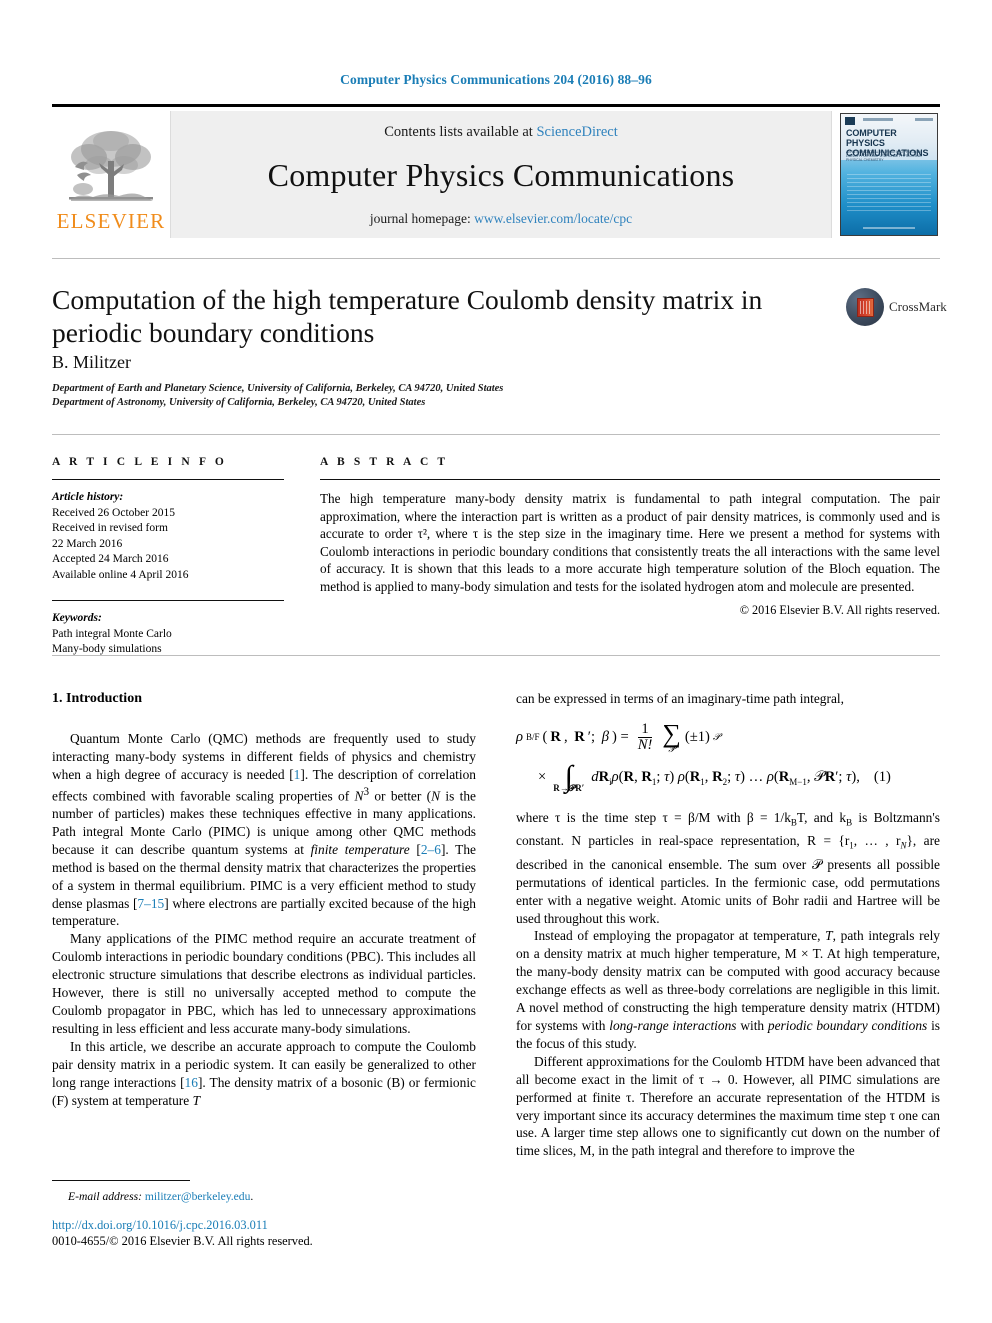 The width and height of the screenshot is (992, 1323). I want to click on article-info-heading: A R T I C L E I N F O, so click(139, 462).